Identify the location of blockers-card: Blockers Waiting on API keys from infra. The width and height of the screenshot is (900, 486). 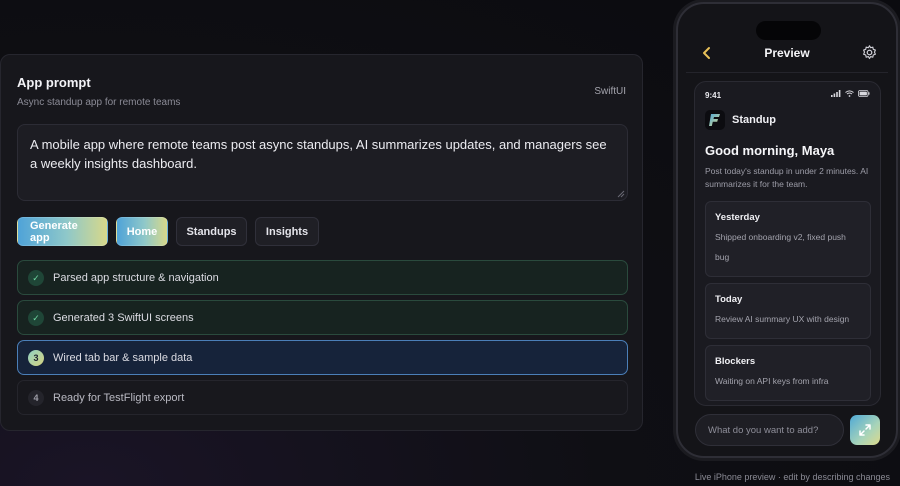
(788, 373).